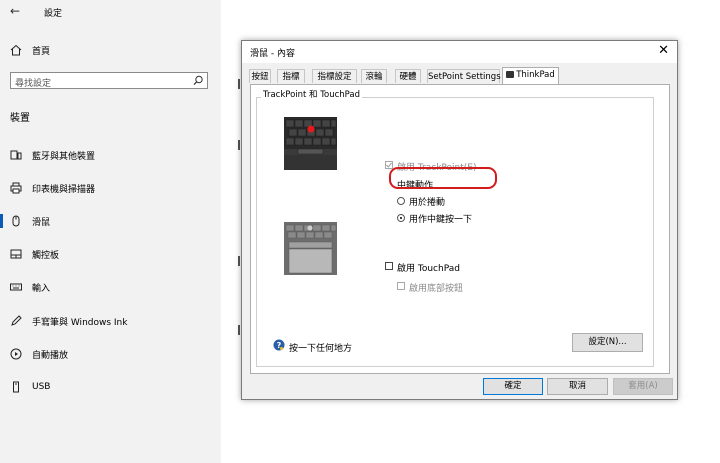  I want to click on help-text: 按一下任何地方, so click(320, 347).